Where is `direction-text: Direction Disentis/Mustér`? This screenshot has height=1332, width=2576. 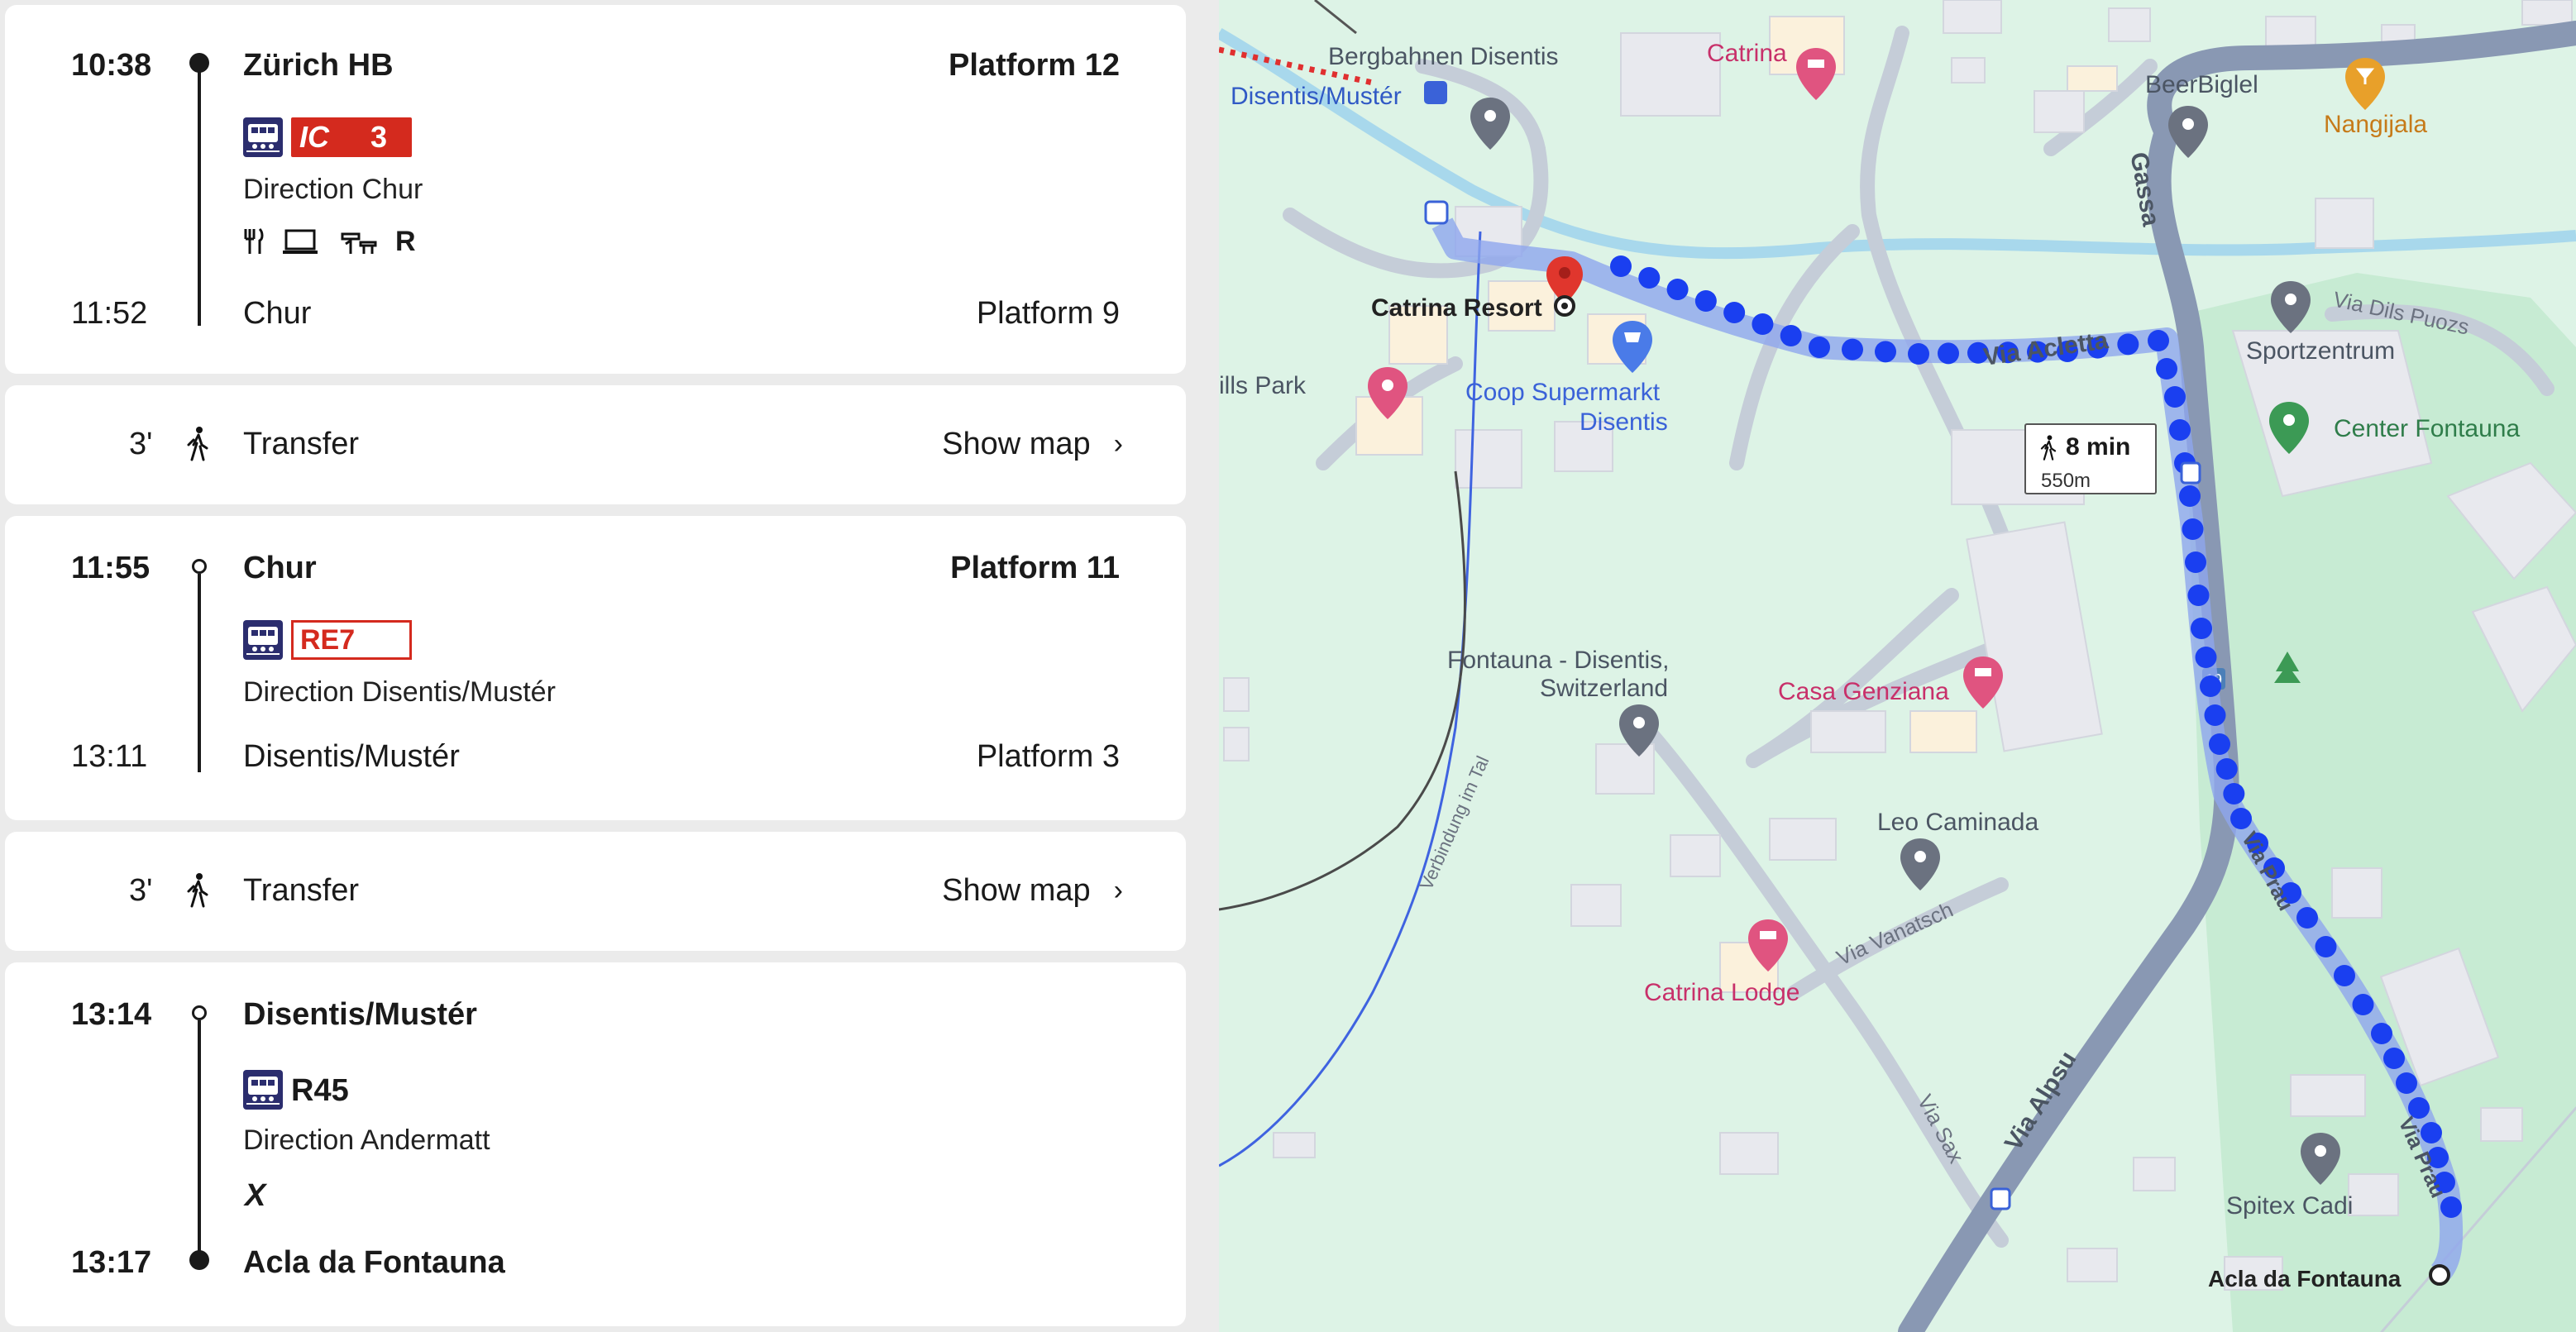
direction-text: Direction Disentis/Mustér is located at coordinates (399, 692).